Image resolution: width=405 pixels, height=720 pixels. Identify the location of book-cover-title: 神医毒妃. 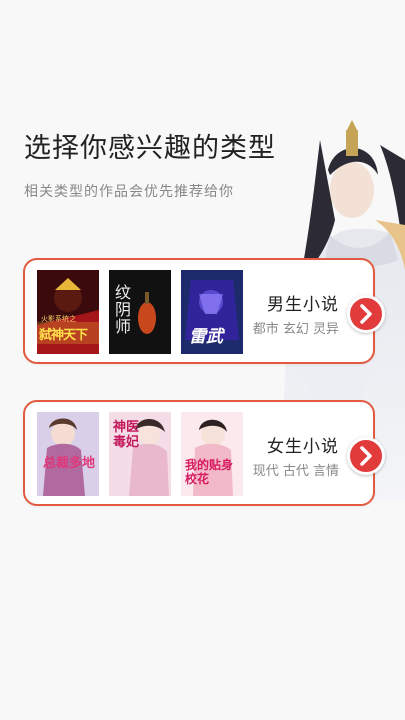
(126, 435).